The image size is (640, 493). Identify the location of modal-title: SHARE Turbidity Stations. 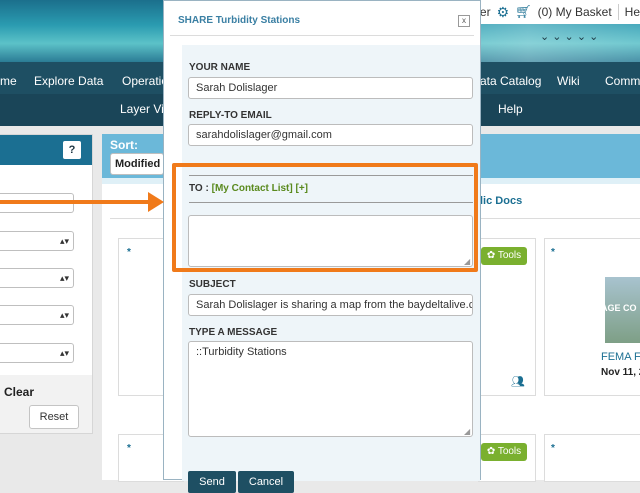
(239, 20).